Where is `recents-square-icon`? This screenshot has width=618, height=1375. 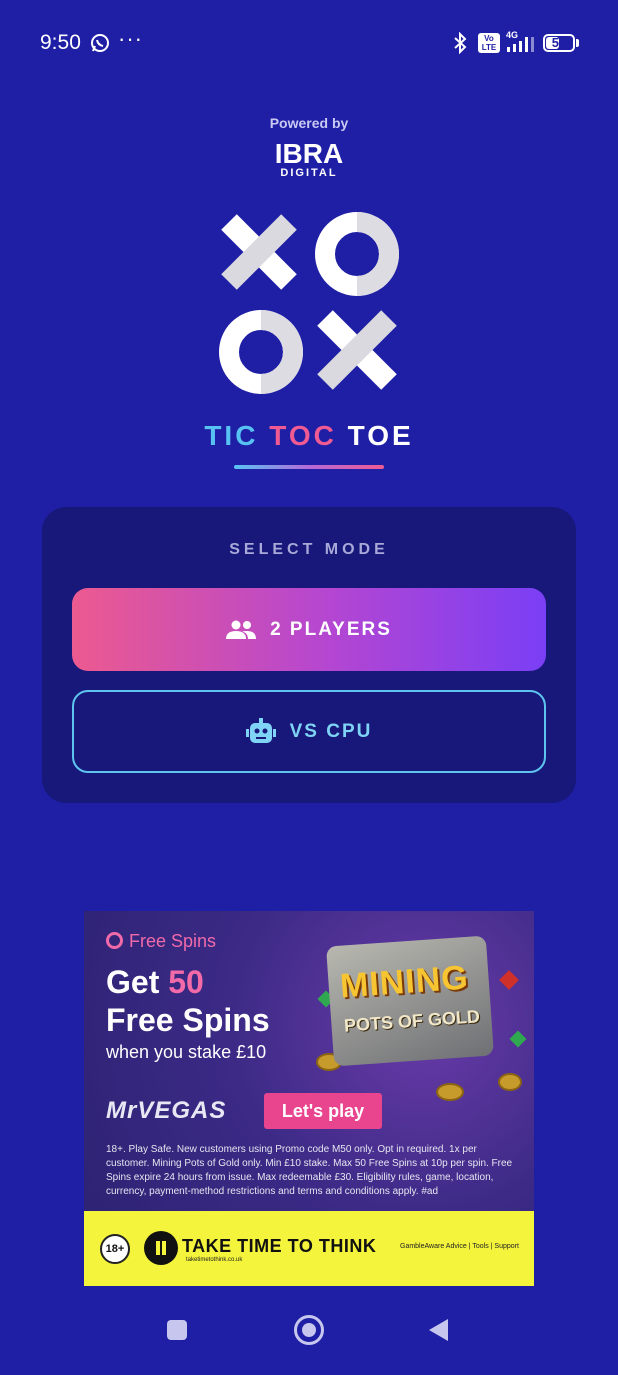
recents-square-icon is located at coordinates (177, 1330).